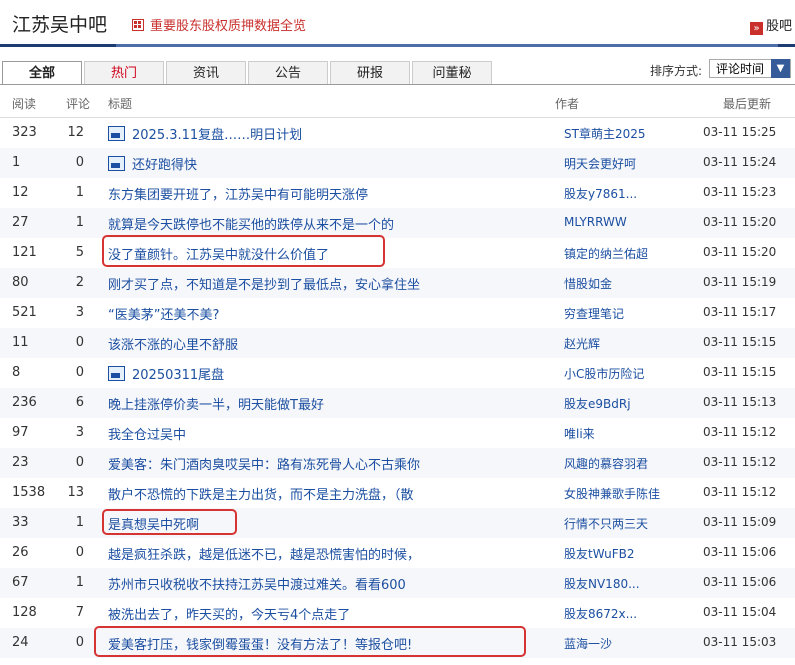 This screenshot has height=665, width=795. What do you see at coordinates (397, 163) in the screenshot?
I see `table-row: 1 0 还好跑得快 明天会更好呵 03-11 15:24` at bounding box center [397, 163].